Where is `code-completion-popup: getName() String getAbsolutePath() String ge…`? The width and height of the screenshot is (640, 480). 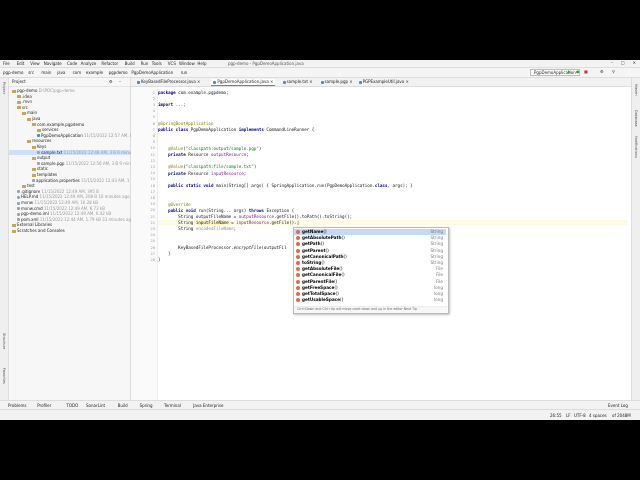 code-completion-popup: getName() String getAbsolutePath() String ge… is located at coordinates (371, 270).